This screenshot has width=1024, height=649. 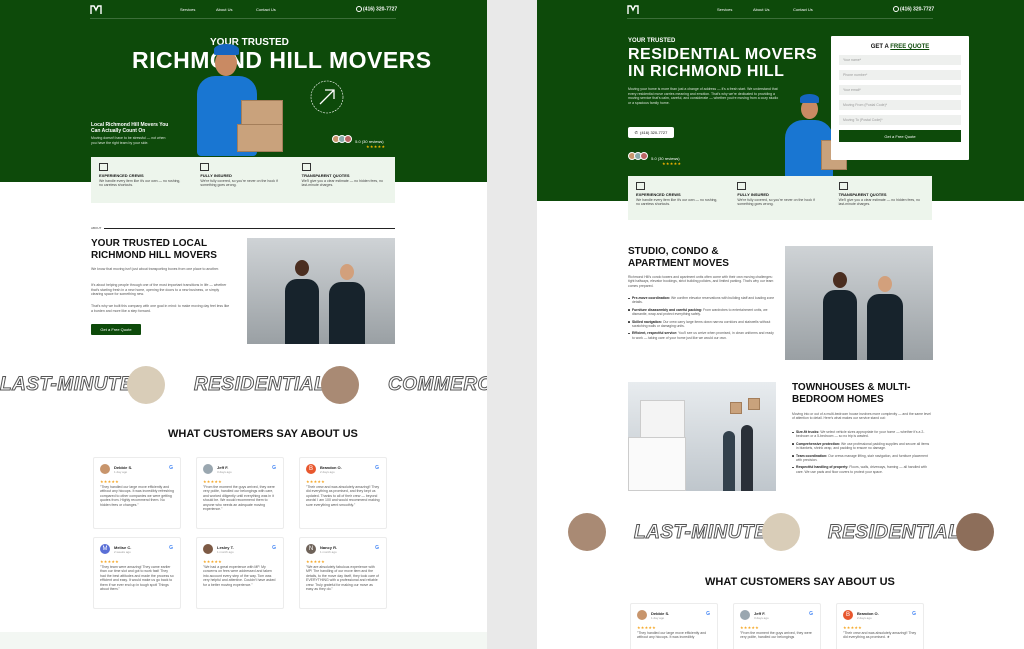 What do you see at coordinates (224, 472) in the screenshot?
I see `review-date: 3 days ago` at bounding box center [224, 472].